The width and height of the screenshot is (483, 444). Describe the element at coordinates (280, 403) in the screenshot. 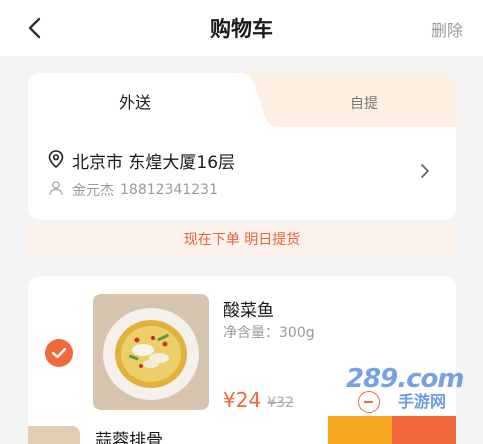

I see `product-original-price: ¥32` at that location.